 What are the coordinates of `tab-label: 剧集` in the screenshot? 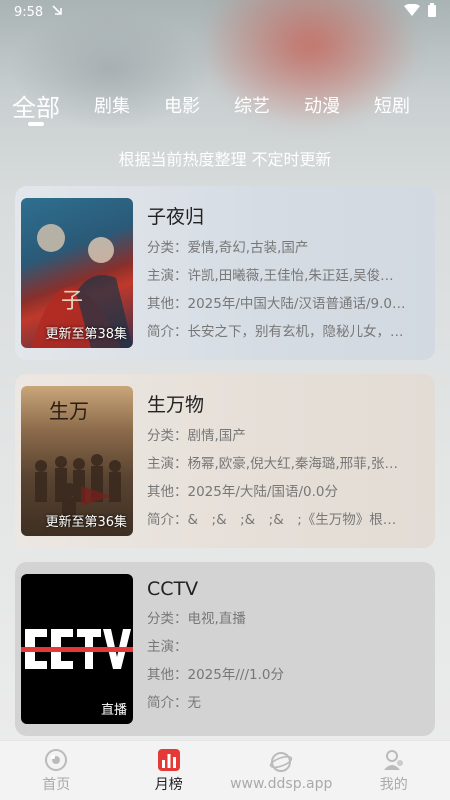 It's located at (112, 106).